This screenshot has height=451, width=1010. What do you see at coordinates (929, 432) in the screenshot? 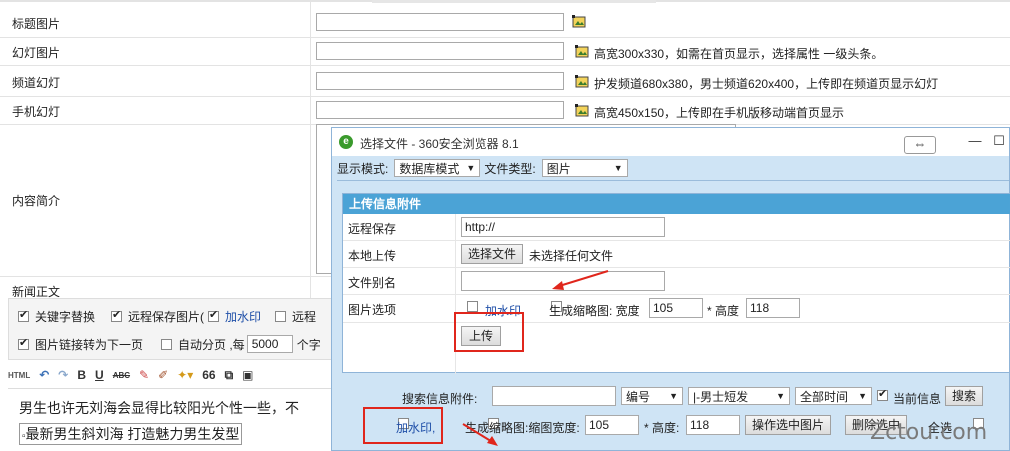
I see `site-watermark: Zctou.com` at bounding box center [929, 432].